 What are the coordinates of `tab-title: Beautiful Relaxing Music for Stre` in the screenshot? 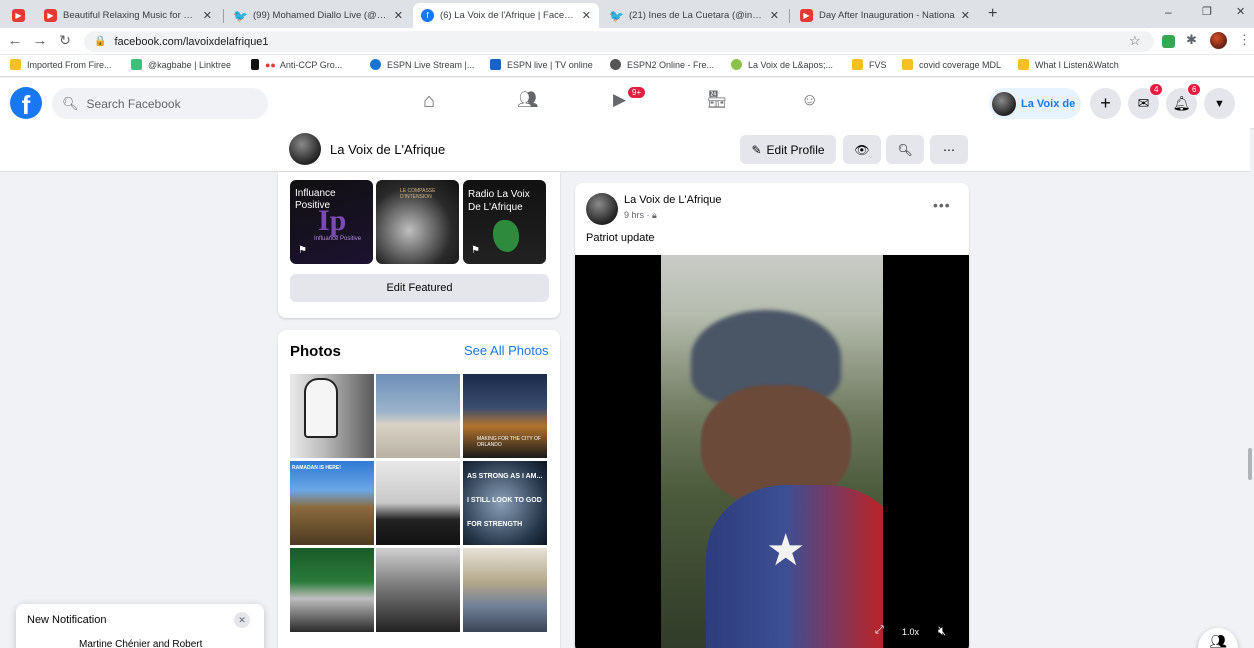 It's located at (130, 15).